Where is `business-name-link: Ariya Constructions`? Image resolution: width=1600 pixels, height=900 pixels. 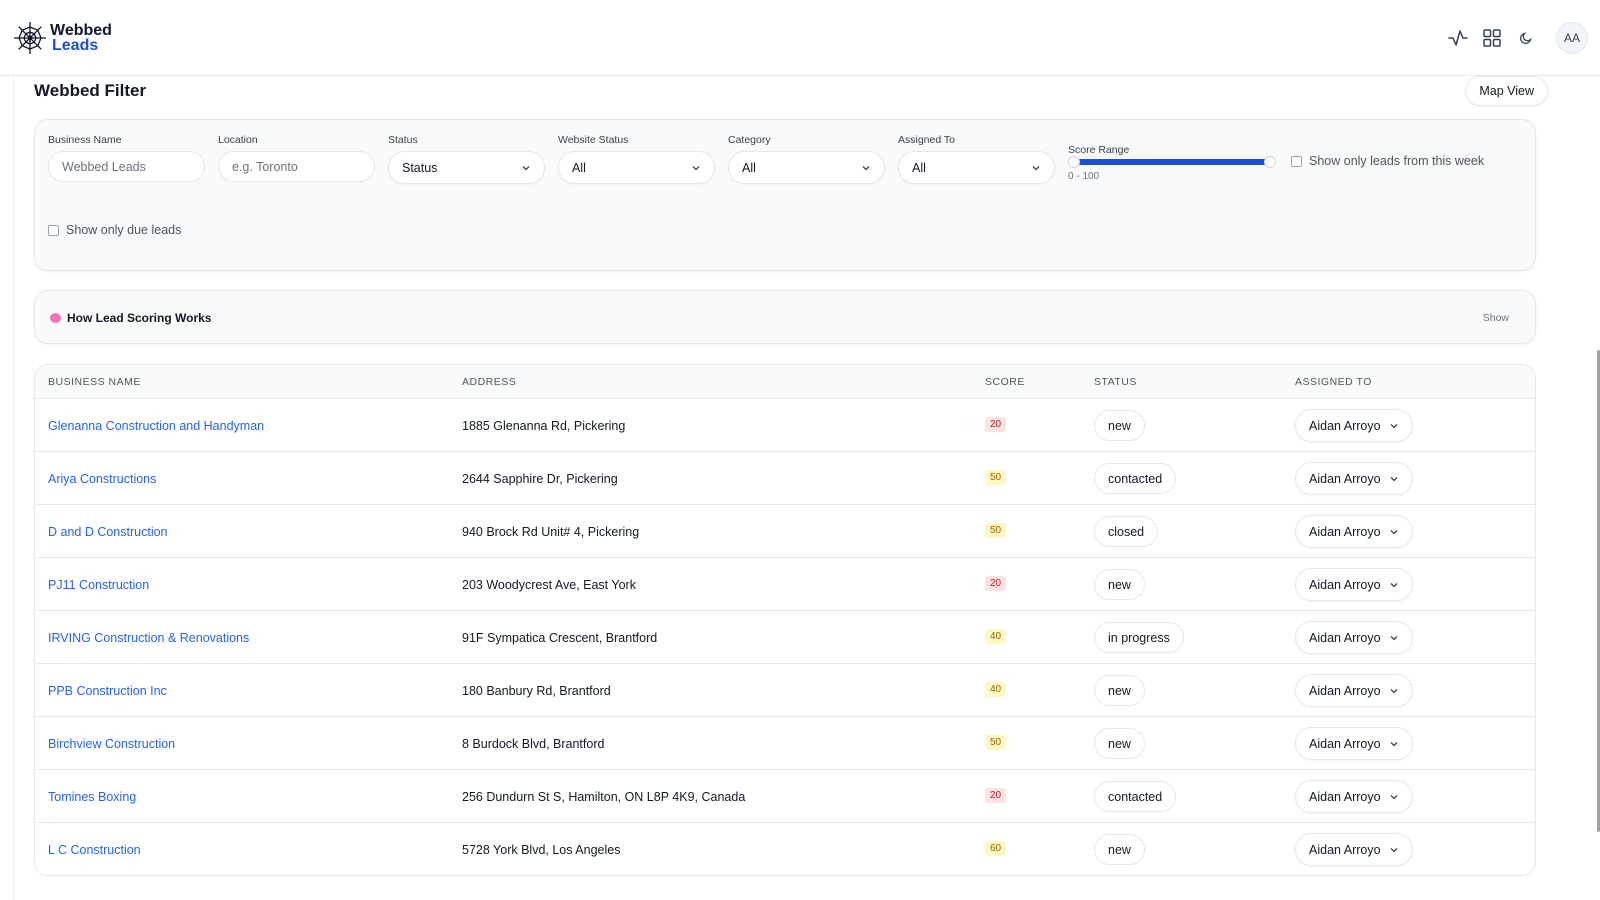 business-name-link: Ariya Constructions is located at coordinates (102, 479).